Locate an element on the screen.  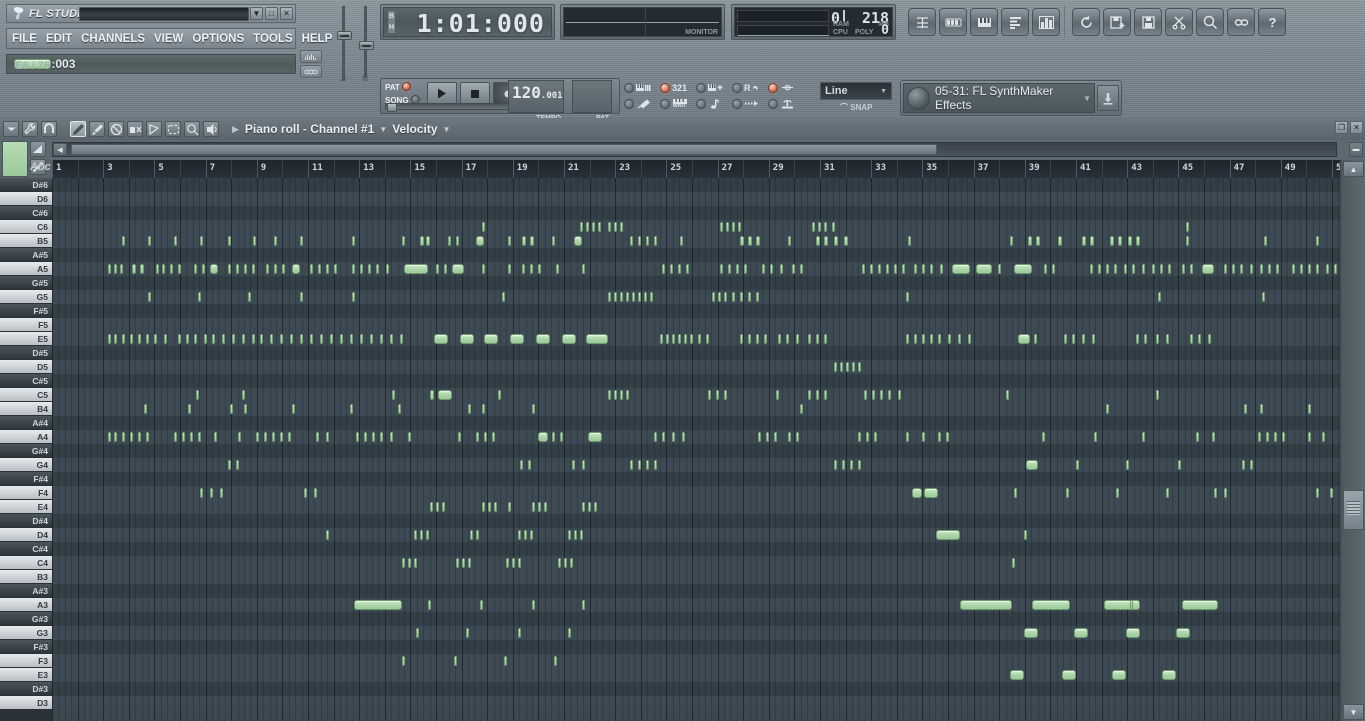
scroll-up-icon: ▲ is located at coordinates (1353, 169).